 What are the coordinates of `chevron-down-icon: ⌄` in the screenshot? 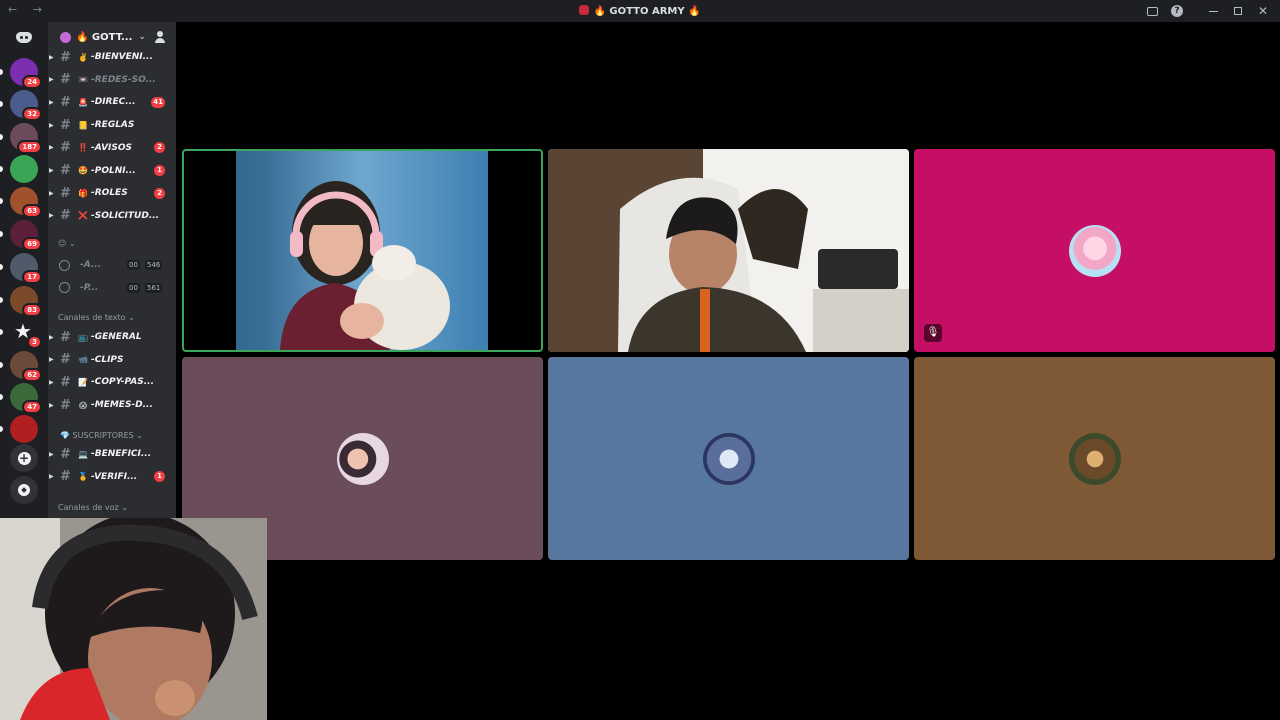 It's located at (142, 37).